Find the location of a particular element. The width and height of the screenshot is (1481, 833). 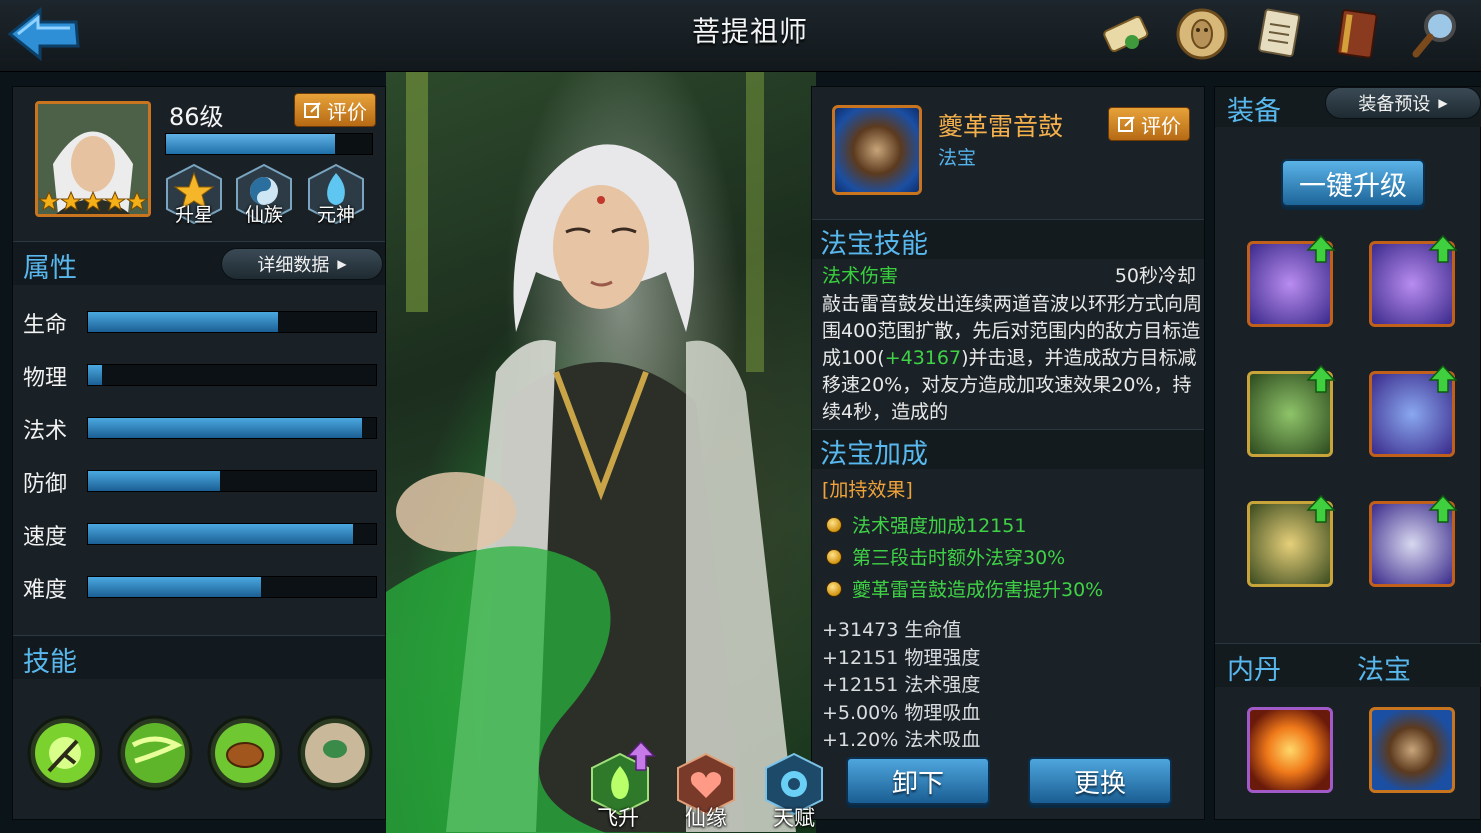

exp-bar is located at coordinates (269, 144).